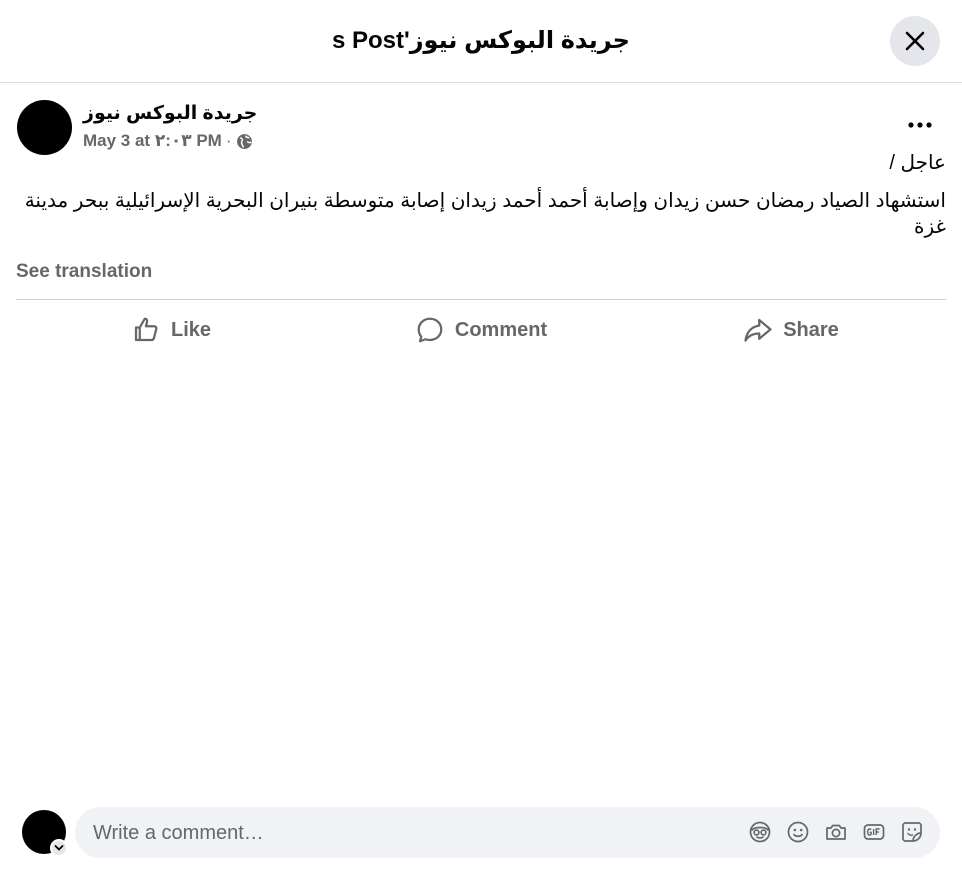 The width and height of the screenshot is (962, 881). Describe the element at coordinates (84, 272) in the screenshot. I see `see-translation-link: See translation` at that location.